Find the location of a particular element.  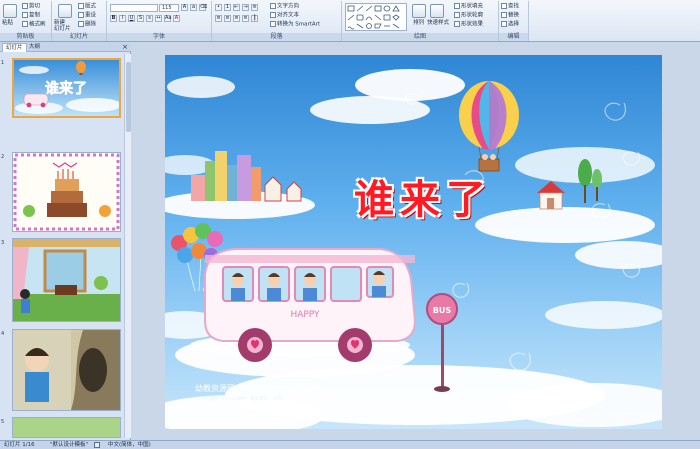

drawing-group: 排列 快速样式 形状填充 形状轮廓 形状效果 绘图 is located at coordinates (420, 21).